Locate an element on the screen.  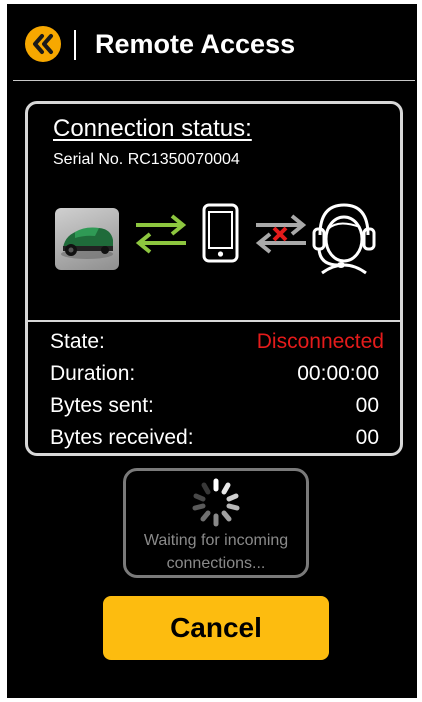
back-button is located at coordinates (43, 44).